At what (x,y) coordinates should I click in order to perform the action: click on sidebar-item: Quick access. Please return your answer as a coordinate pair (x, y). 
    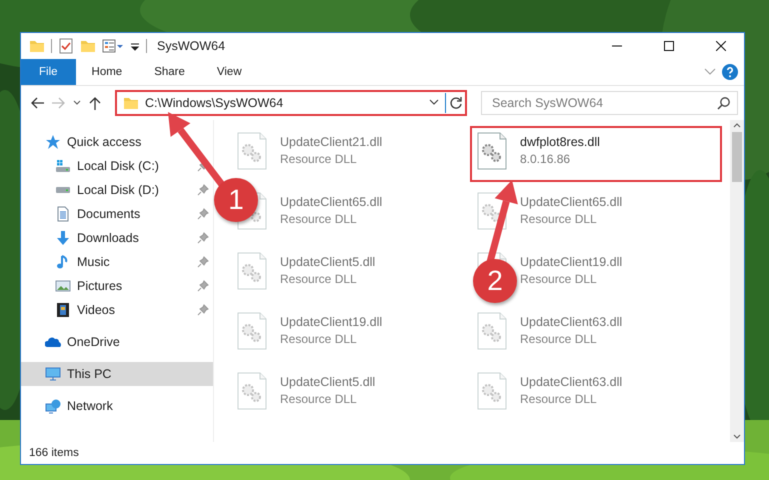
    Looking at the image, I should click on (140, 142).